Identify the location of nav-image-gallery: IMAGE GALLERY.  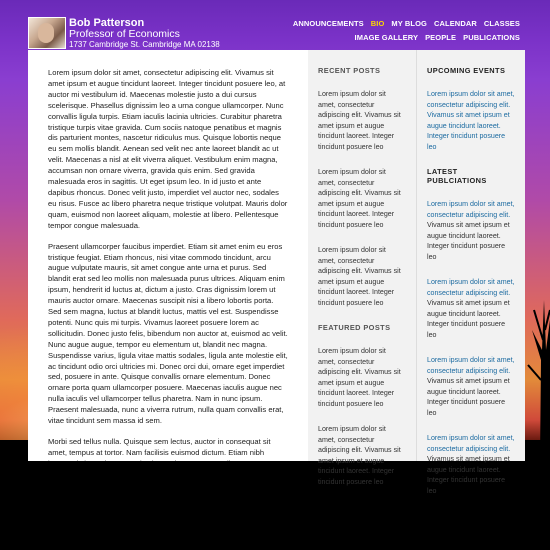
(387, 37).